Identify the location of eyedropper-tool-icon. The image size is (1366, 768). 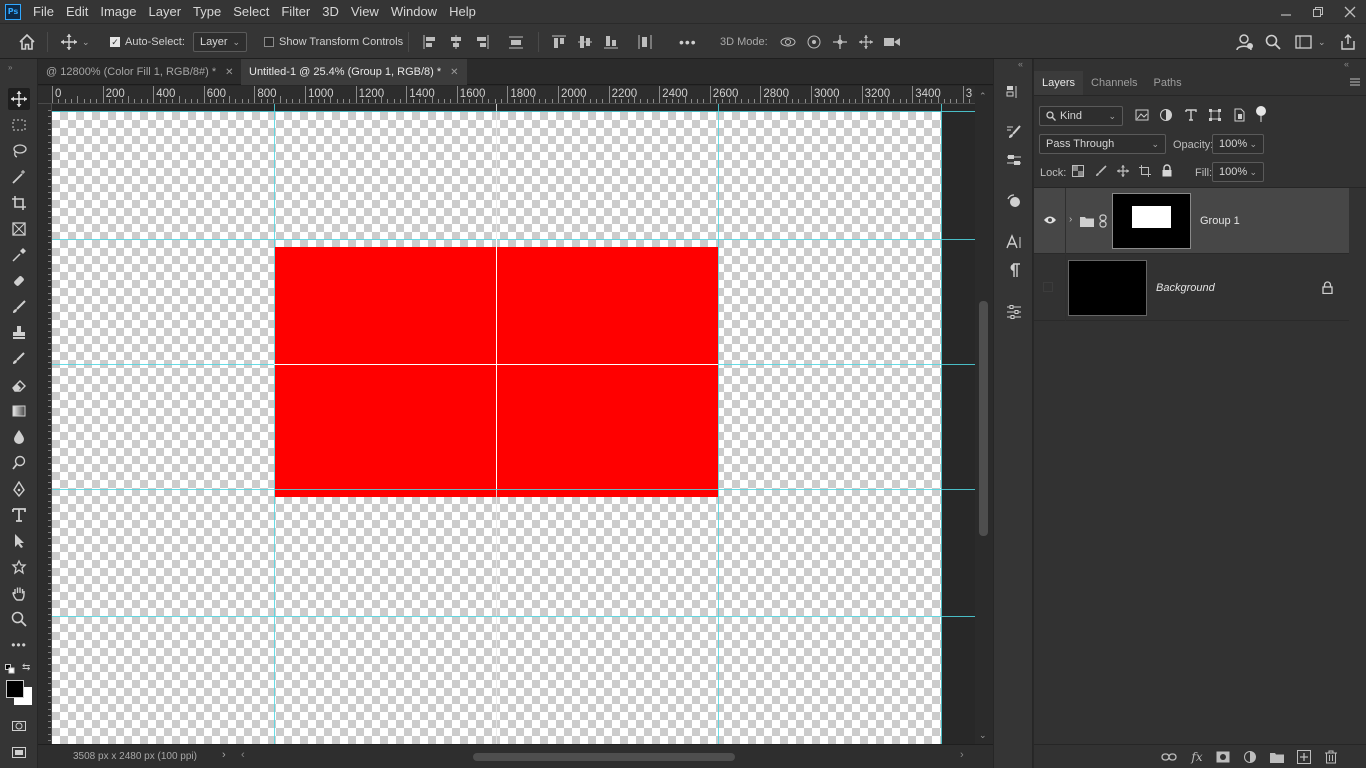
(19, 255).